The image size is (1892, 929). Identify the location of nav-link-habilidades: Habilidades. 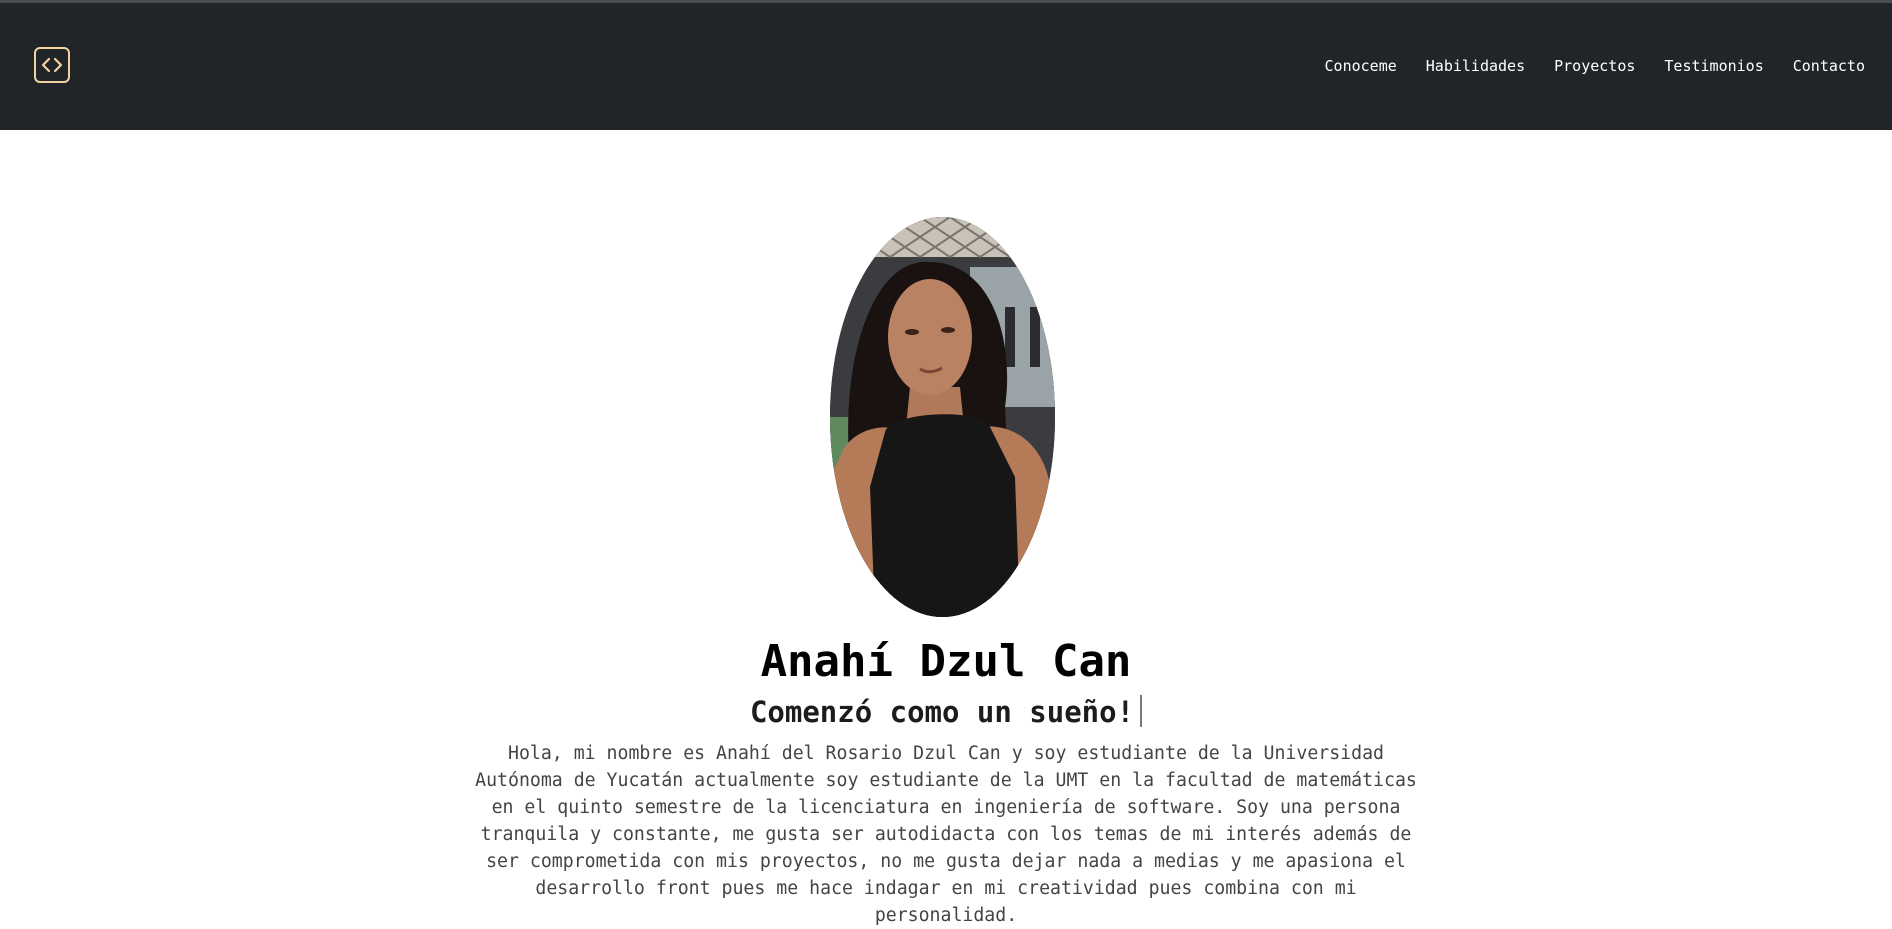
(1475, 66).